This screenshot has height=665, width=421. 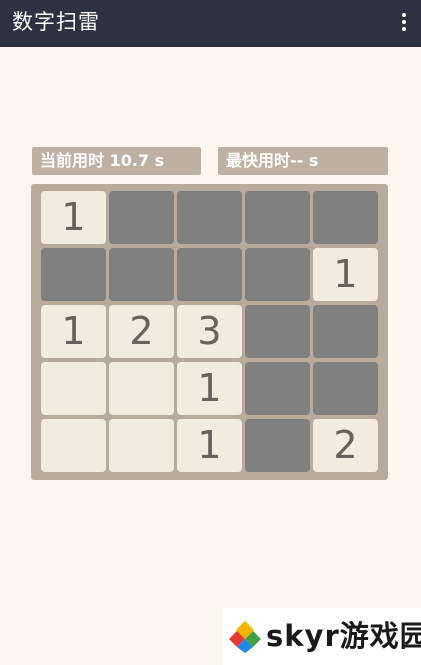 What do you see at coordinates (404, 22) in the screenshot?
I see `more-menu-icon` at bounding box center [404, 22].